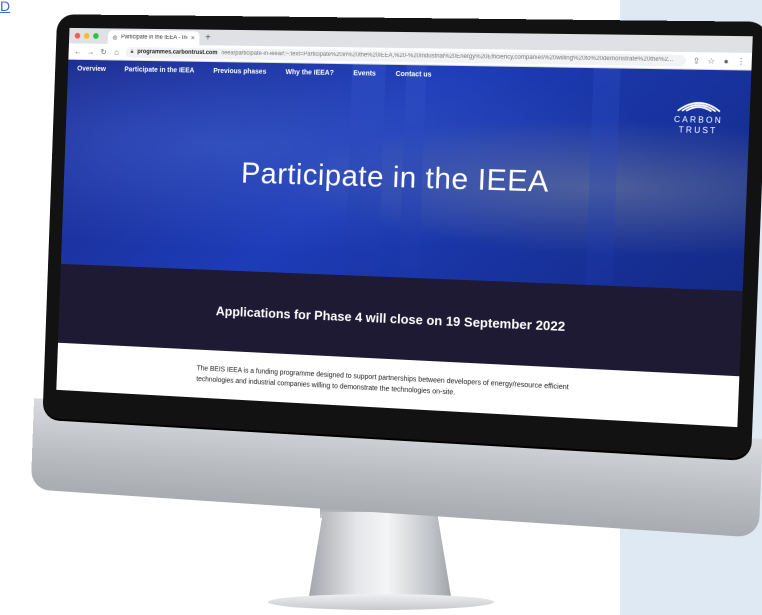 The height and width of the screenshot is (615, 762). Describe the element at coordinates (77, 35) in the screenshot. I see `close-window-icon` at that location.